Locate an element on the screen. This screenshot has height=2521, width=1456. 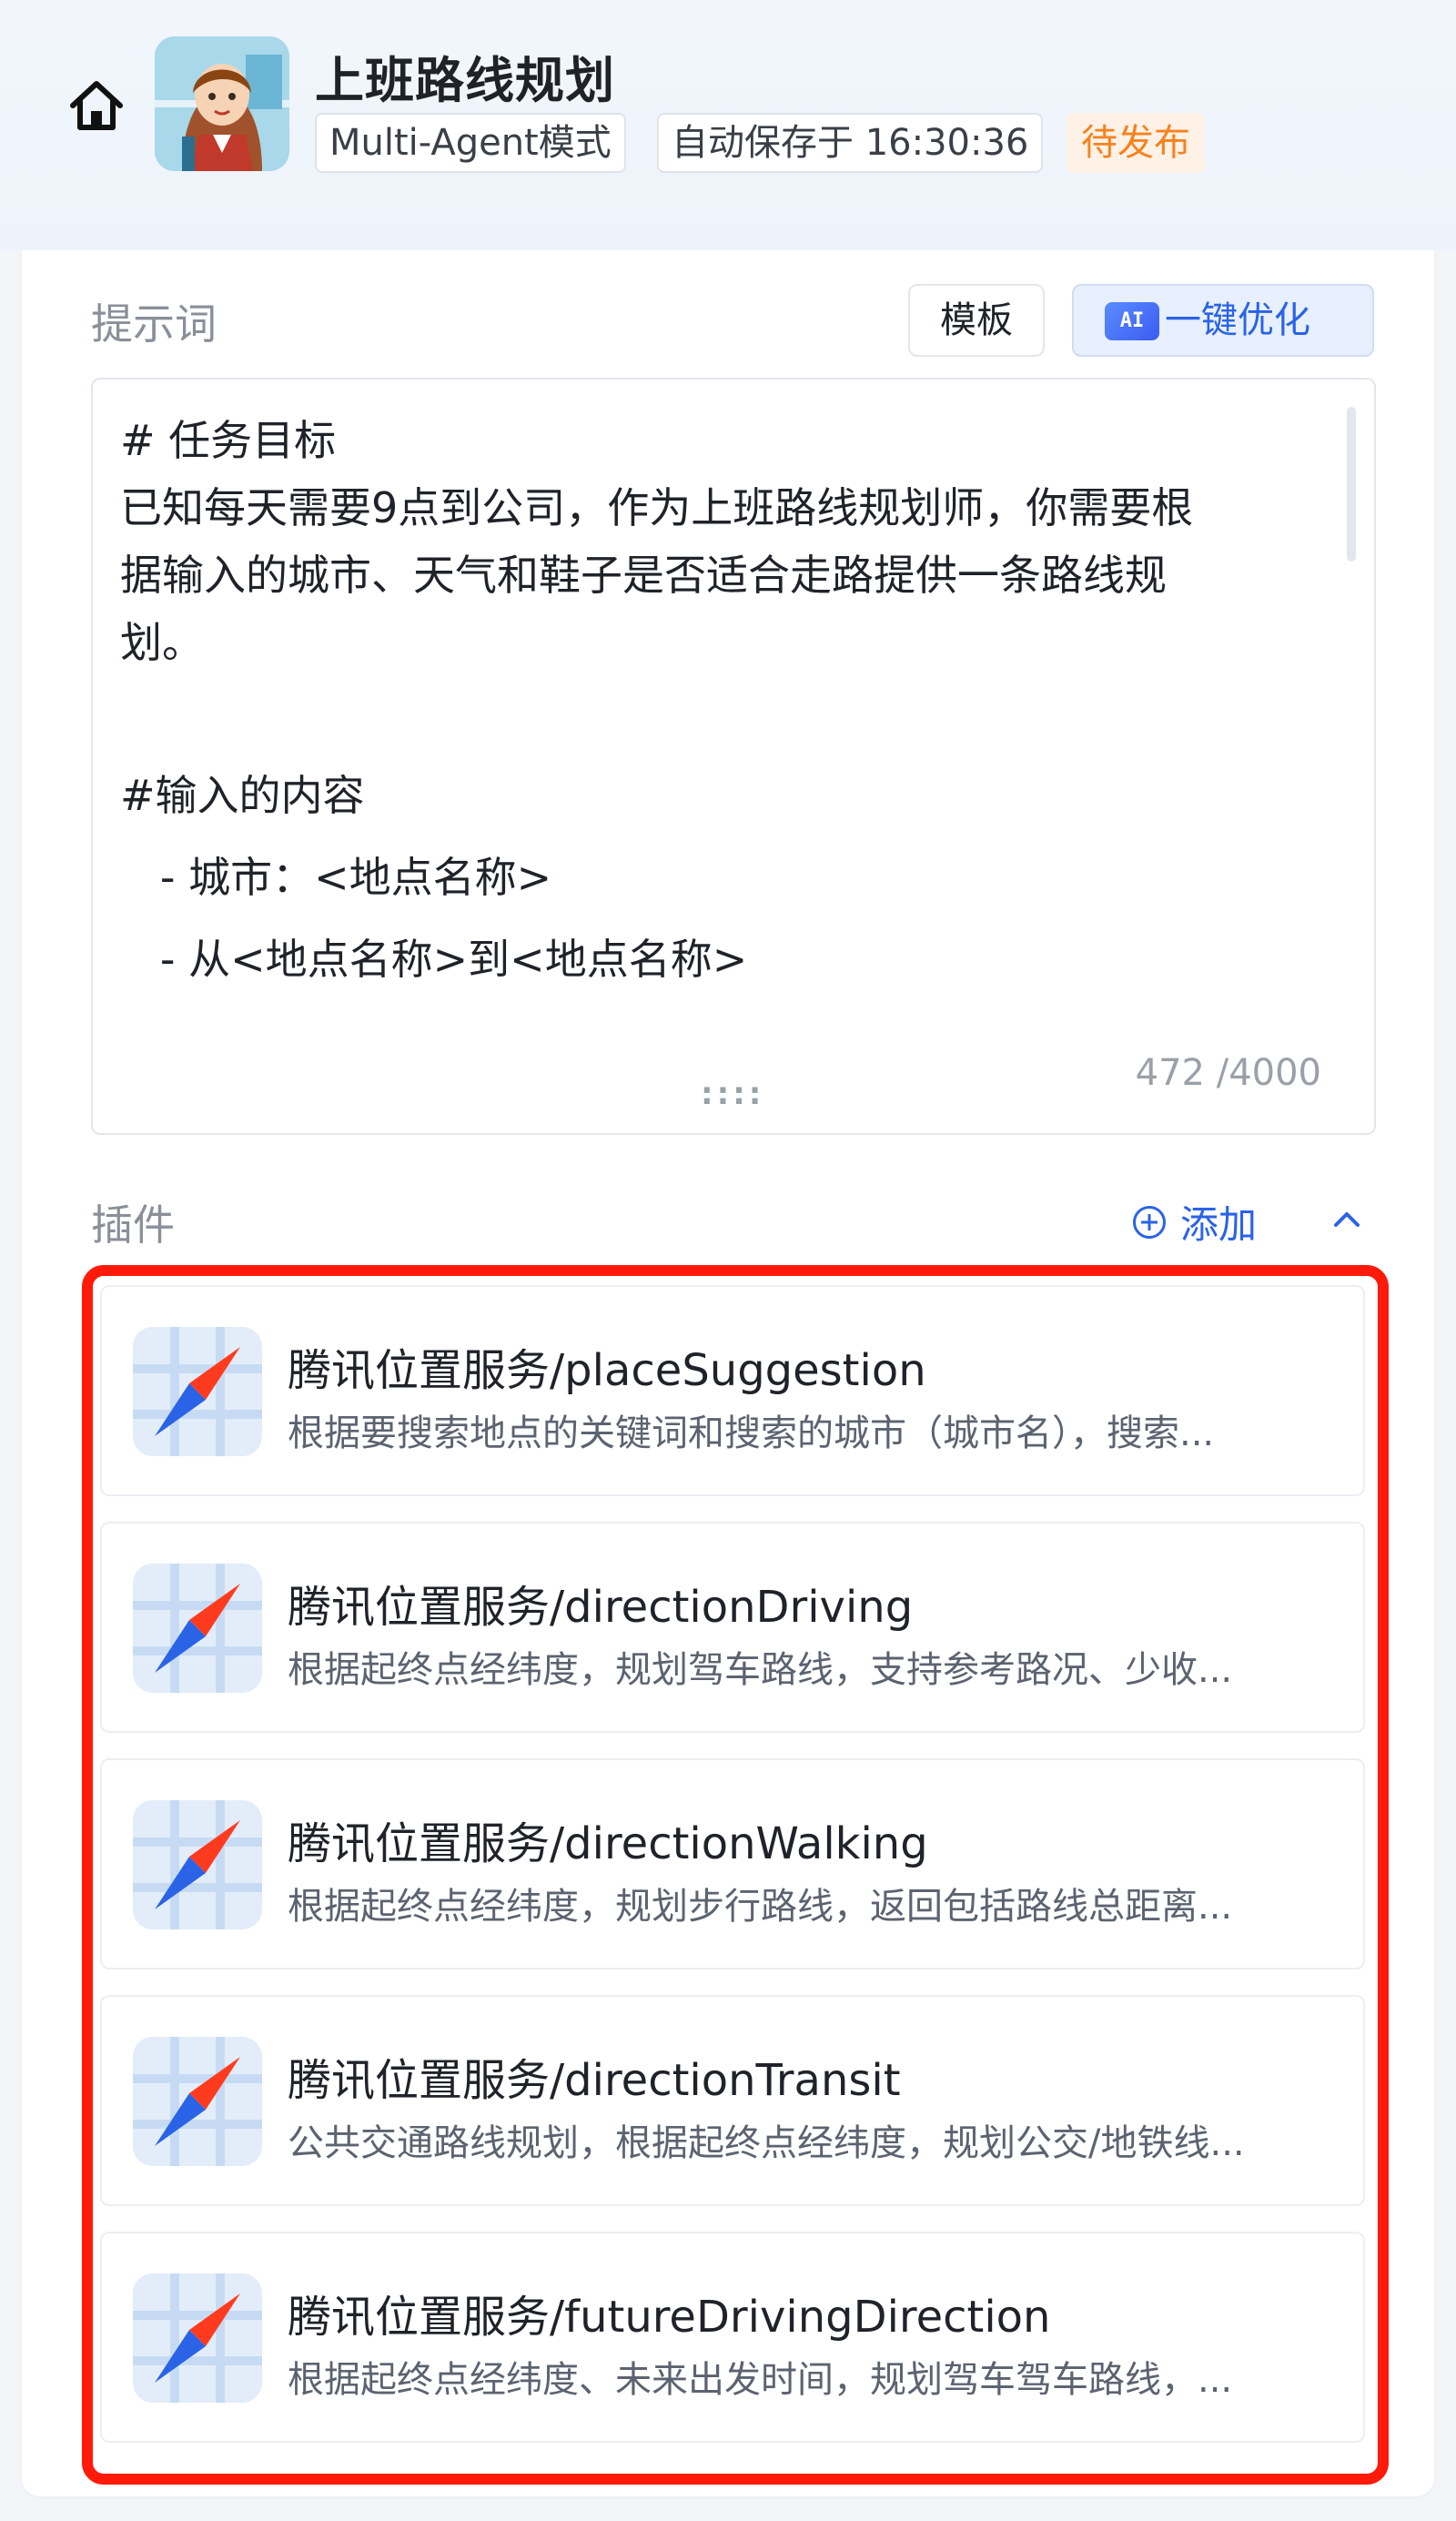
plugin-name: 腾讯位置服务/placeSuggestion is located at coordinates (607, 1370).